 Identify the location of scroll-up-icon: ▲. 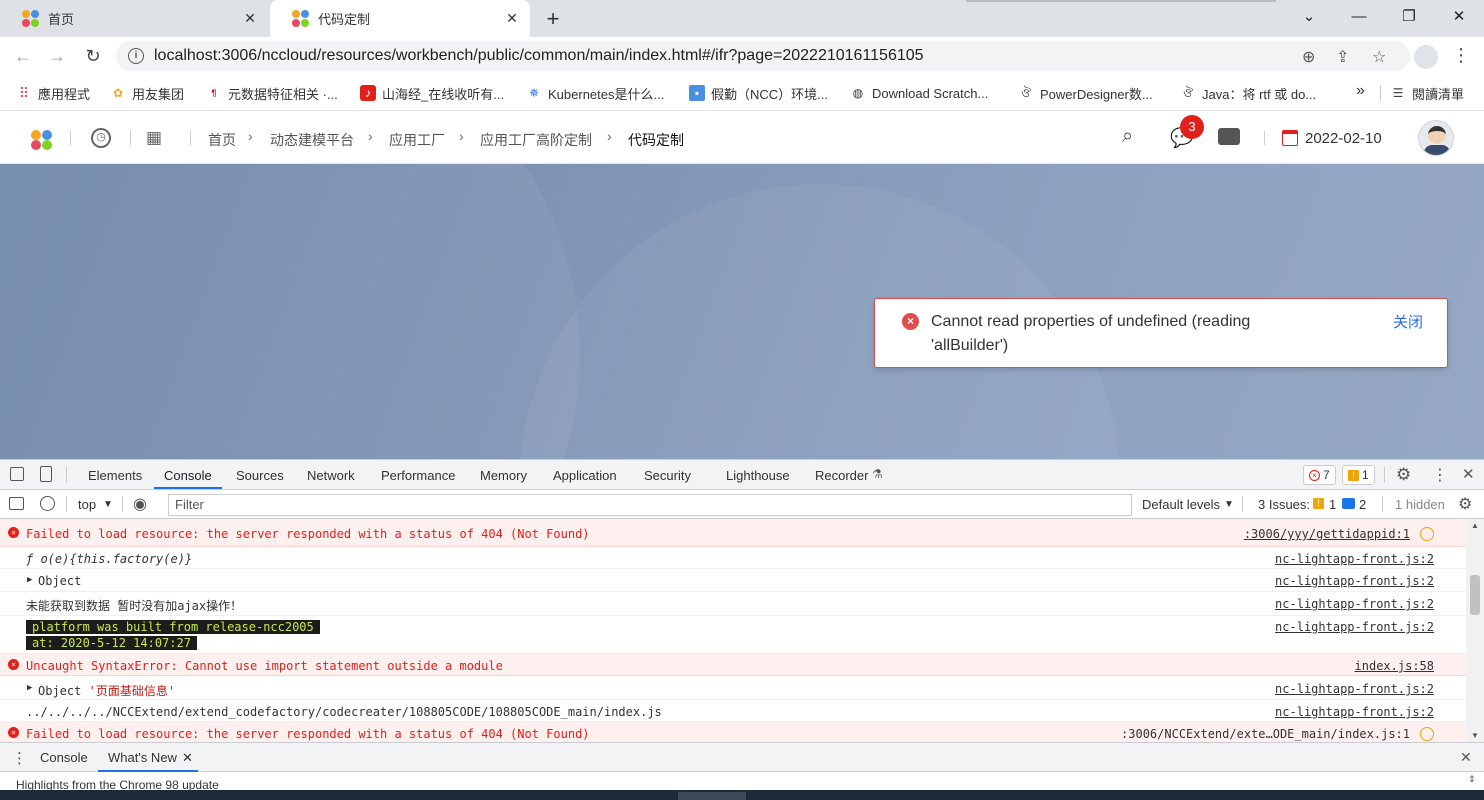
(1475, 525).